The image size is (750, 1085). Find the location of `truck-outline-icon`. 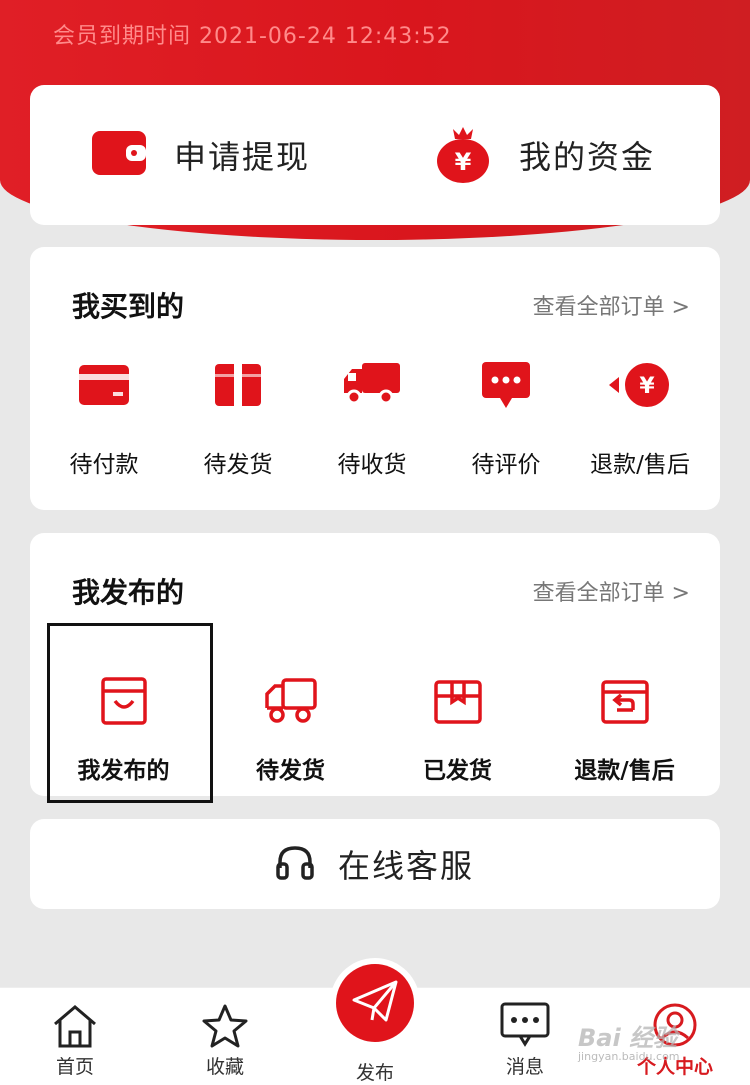

truck-outline-icon is located at coordinates (290, 701).